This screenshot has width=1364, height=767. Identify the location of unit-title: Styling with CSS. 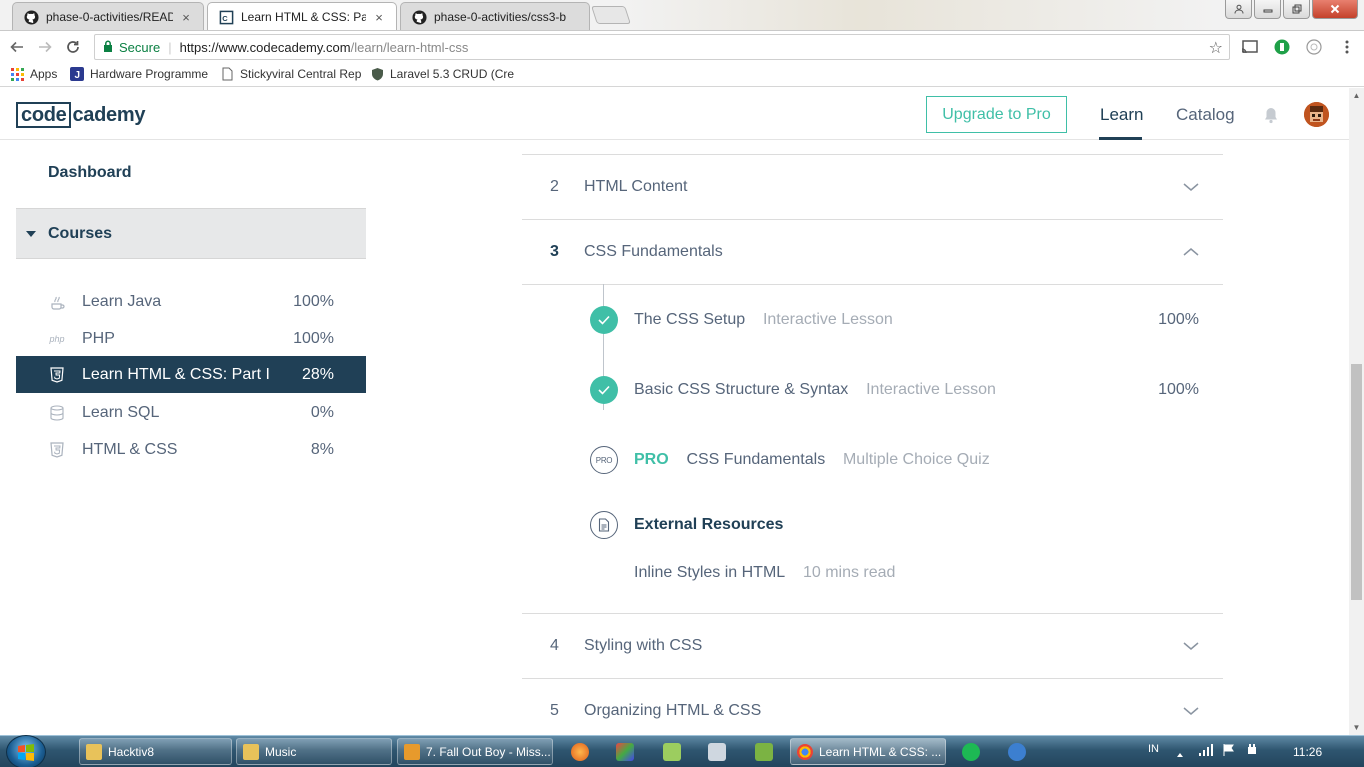
(643, 645).